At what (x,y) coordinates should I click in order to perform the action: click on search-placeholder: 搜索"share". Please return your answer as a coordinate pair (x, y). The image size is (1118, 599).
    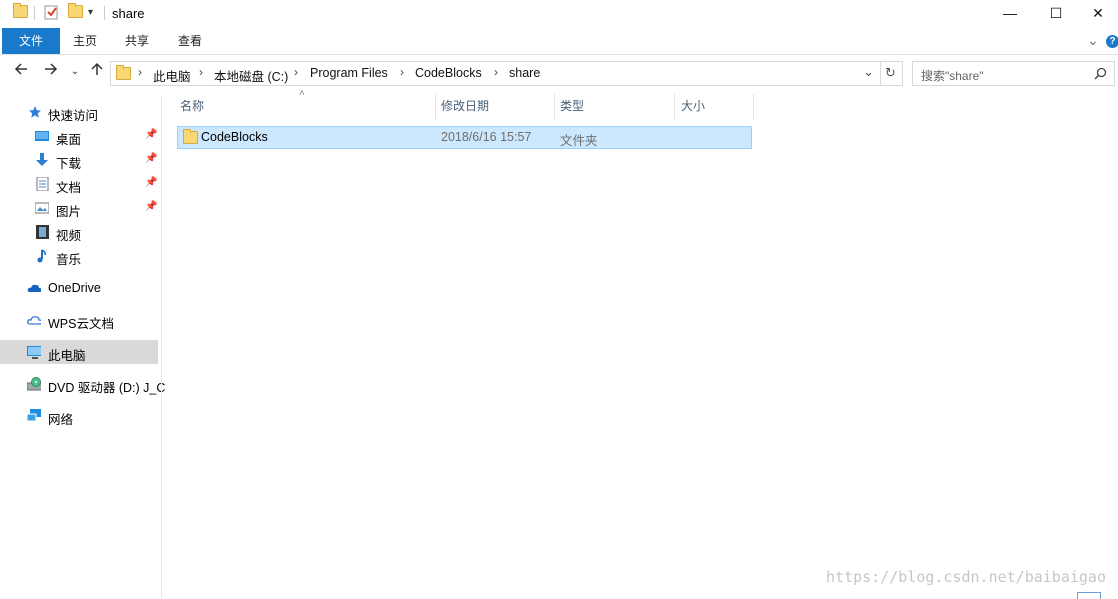
    Looking at the image, I should click on (952, 76).